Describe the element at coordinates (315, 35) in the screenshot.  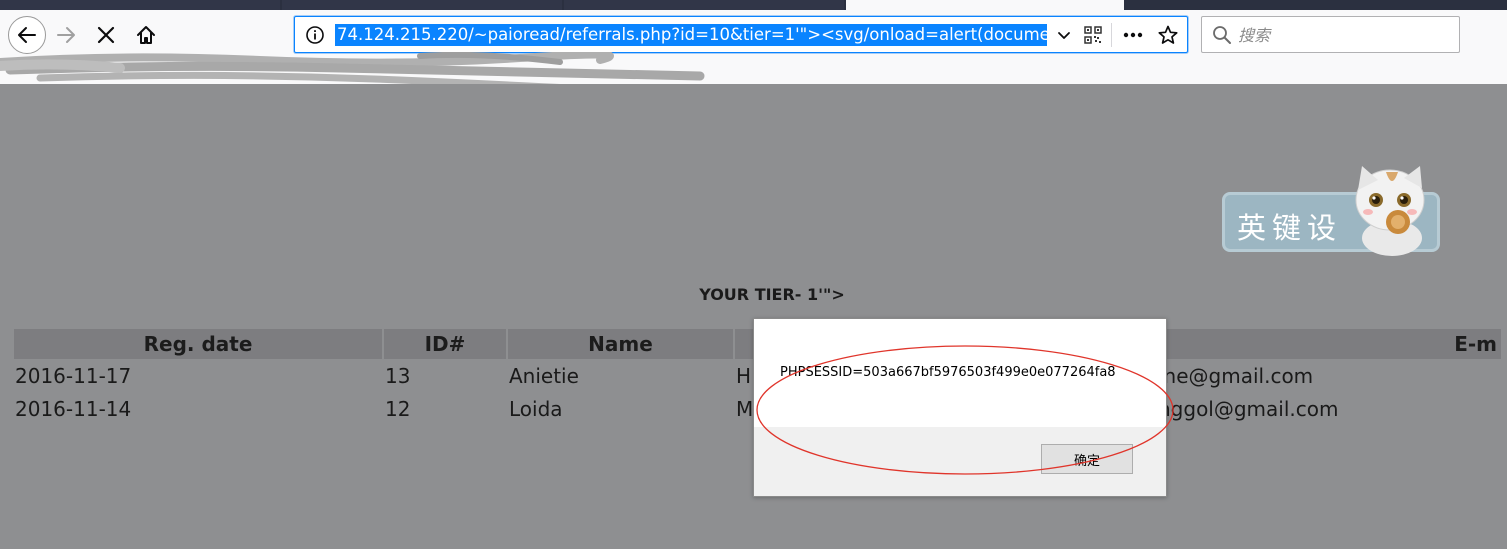
I see `info-icon` at that location.